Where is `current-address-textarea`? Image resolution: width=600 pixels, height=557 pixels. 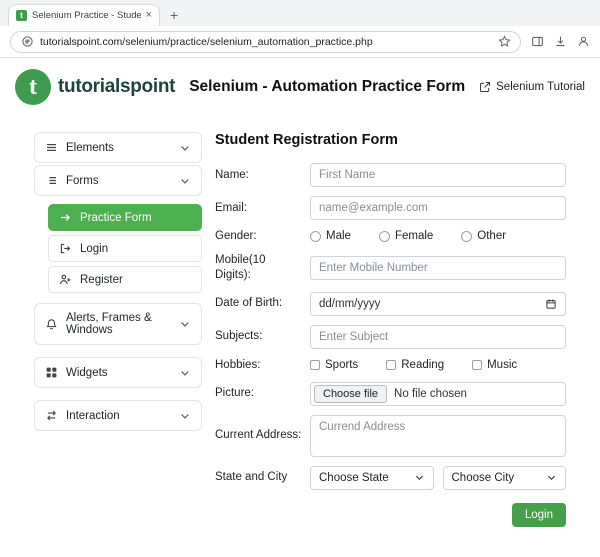
current-address-textarea is located at coordinates (438, 435).